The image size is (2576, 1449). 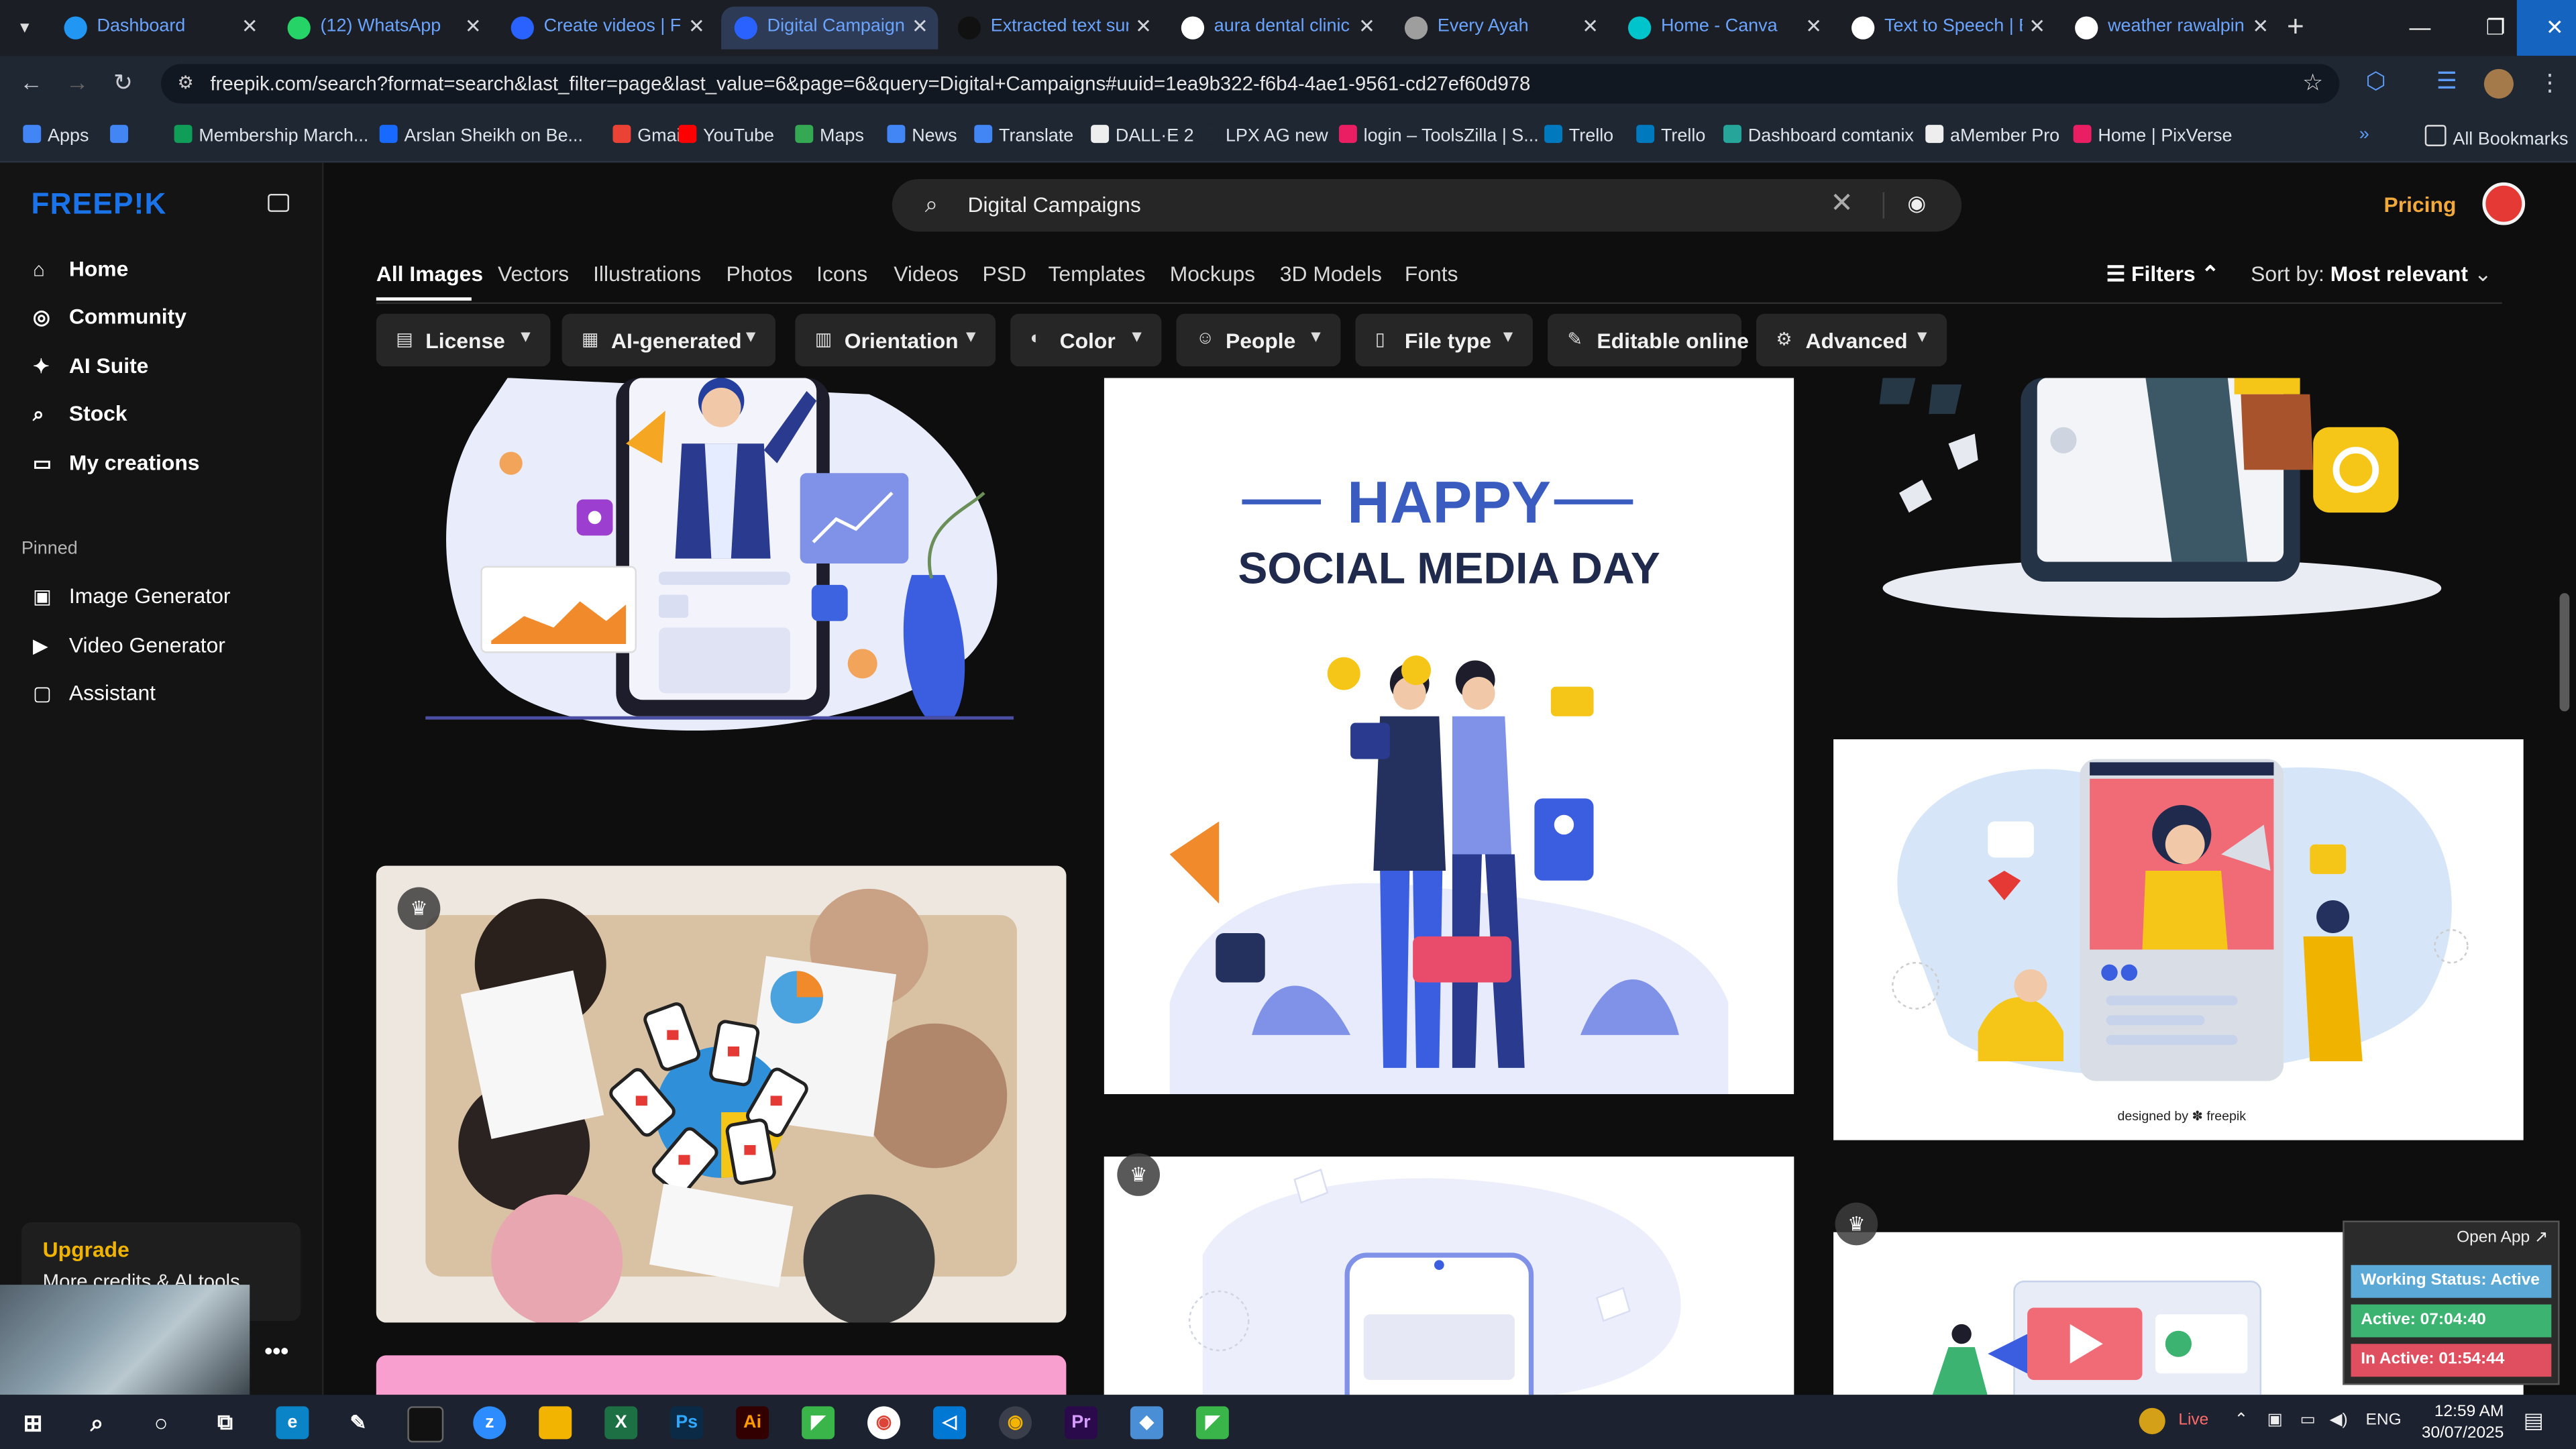 I want to click on tab-videos: Videos, so click(x=926, y=273).